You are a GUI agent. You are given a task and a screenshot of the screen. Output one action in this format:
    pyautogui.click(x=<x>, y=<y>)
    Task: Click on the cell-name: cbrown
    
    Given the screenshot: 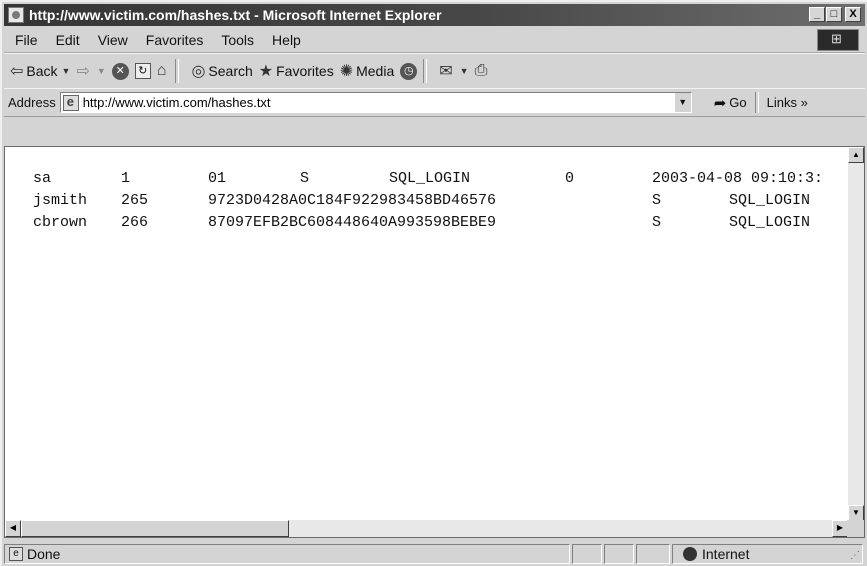 What is the action you would take?
    pyautogui.click(x=60, y=222)
    